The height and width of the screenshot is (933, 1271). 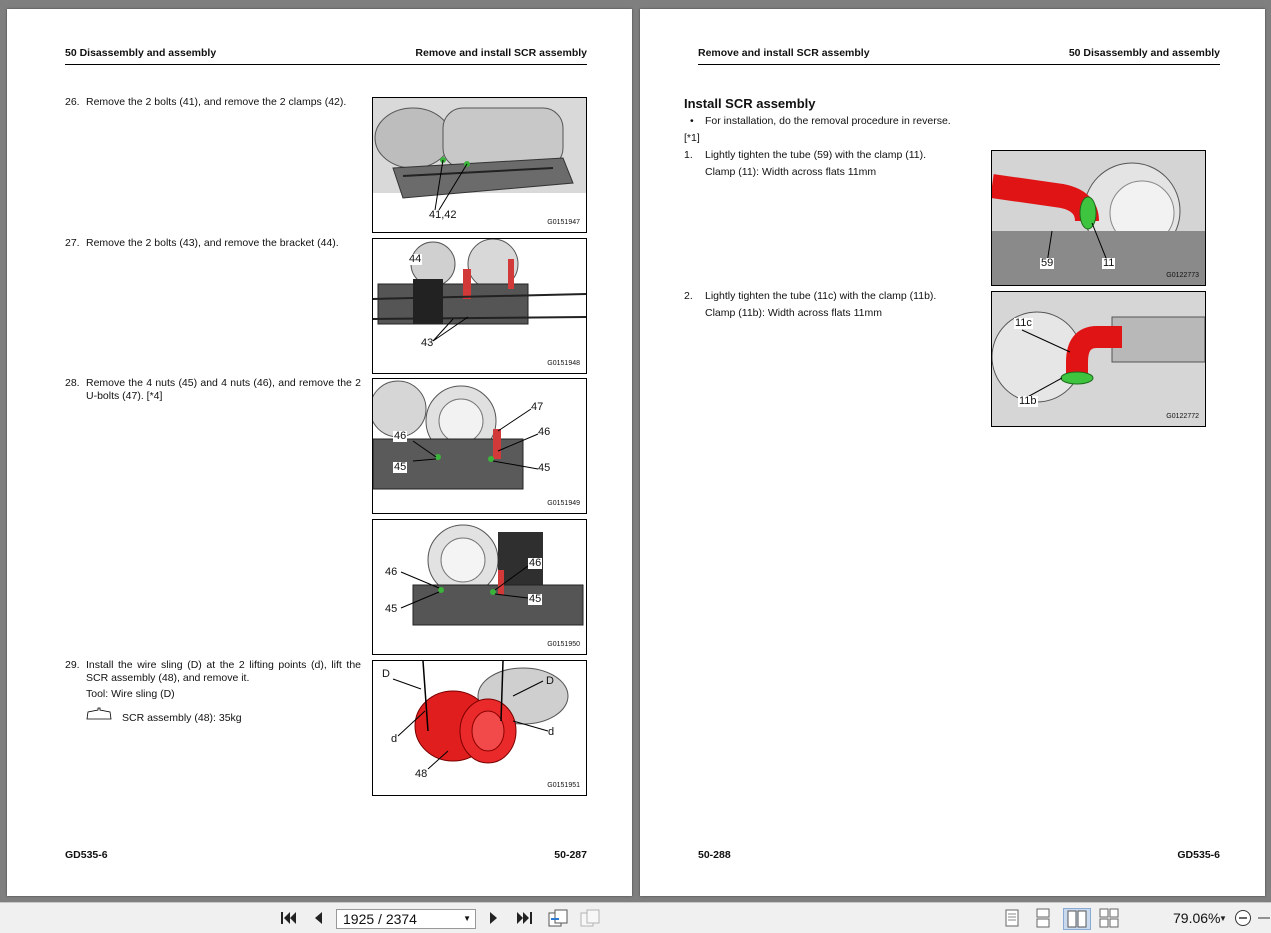 I want to click on figure-u-bolts: 47 46 46 45 45 G0151949, so click(x=479, y=446).